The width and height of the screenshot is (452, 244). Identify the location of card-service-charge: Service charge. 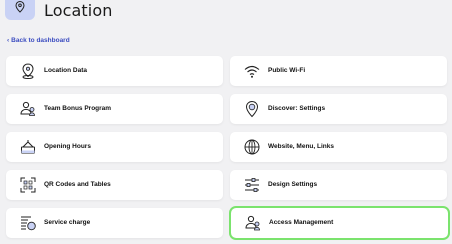
(114, 223).